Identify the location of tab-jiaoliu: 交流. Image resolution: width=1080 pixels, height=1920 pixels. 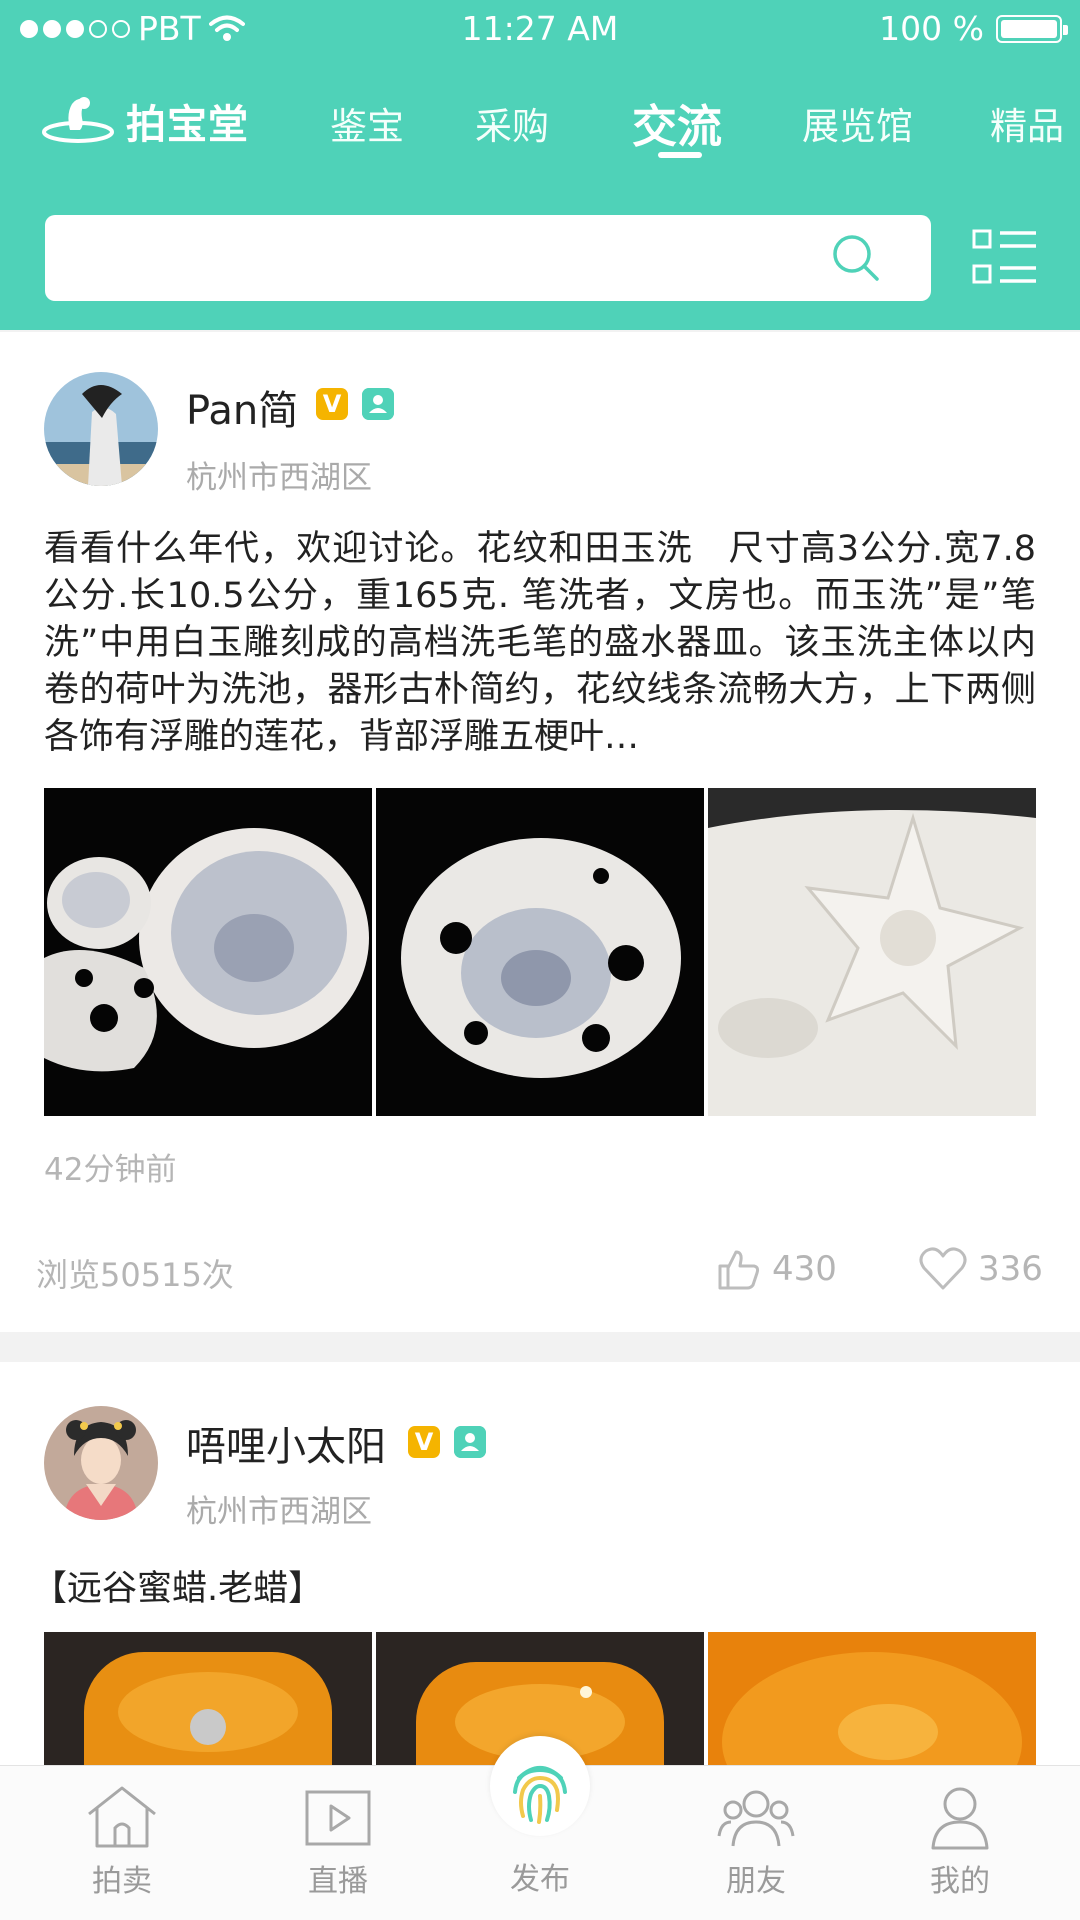
(677, 122).